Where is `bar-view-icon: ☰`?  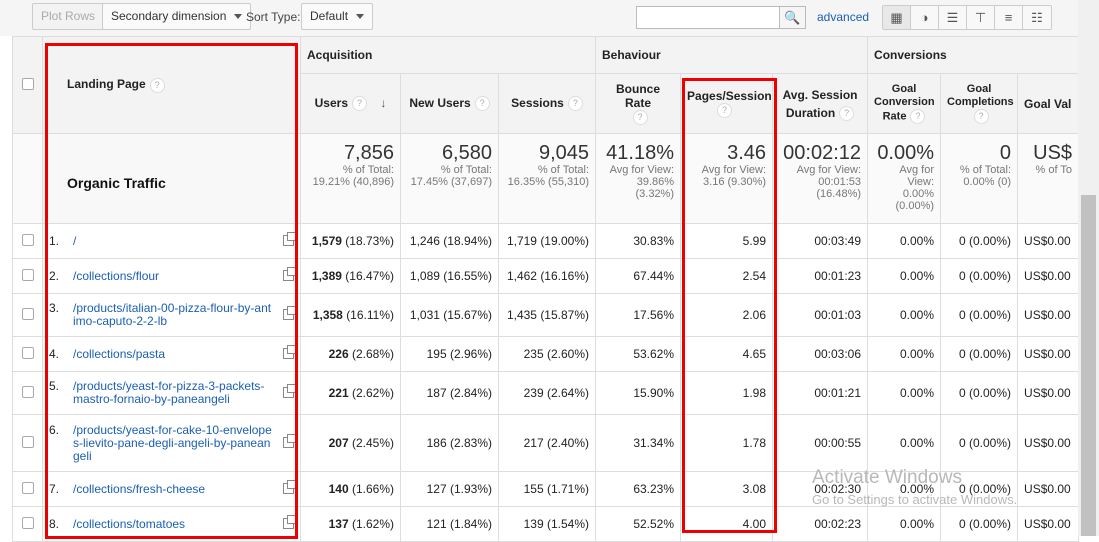
bar-view-icon: ☰ is located at coordinates (953, 17).